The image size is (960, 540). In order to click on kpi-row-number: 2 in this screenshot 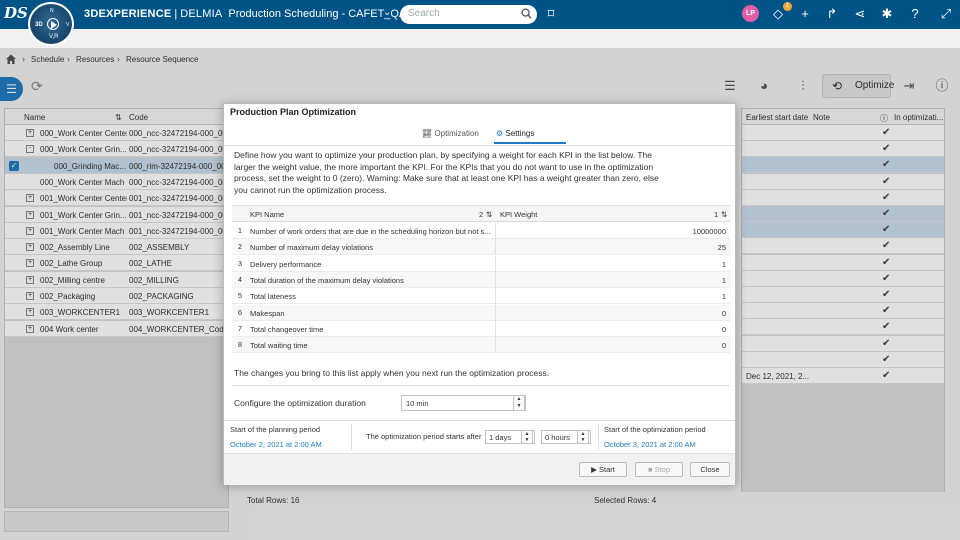, I will do `click(240, 247)`.